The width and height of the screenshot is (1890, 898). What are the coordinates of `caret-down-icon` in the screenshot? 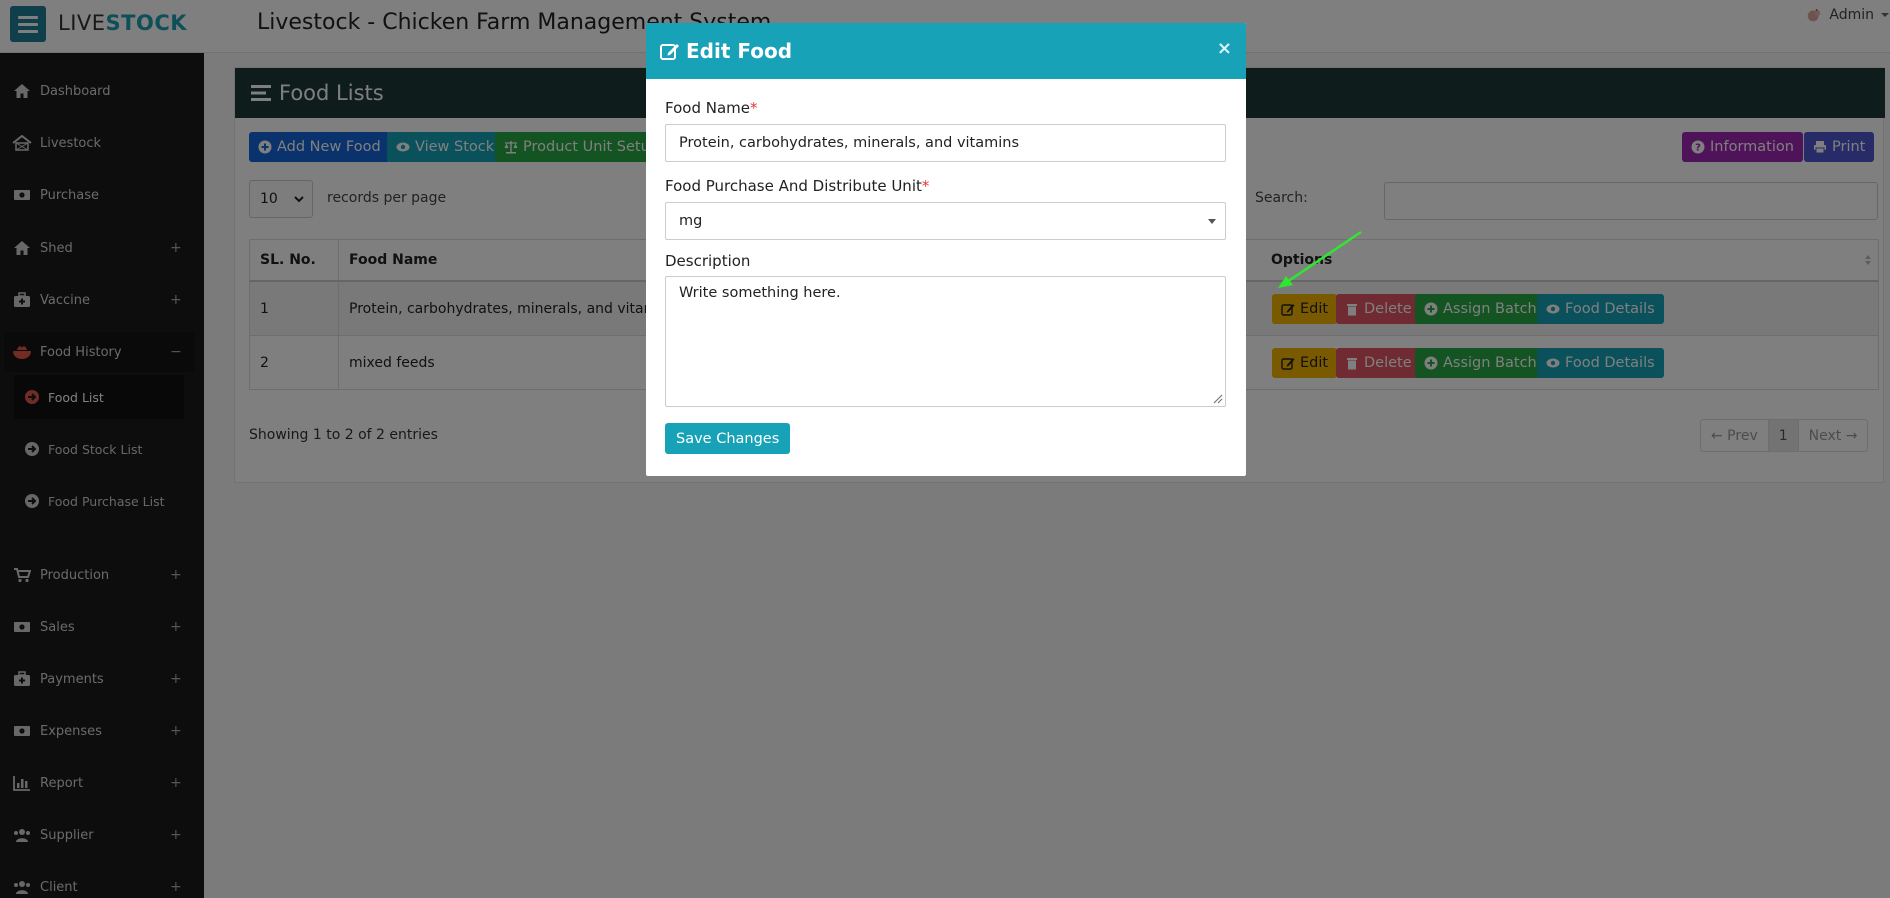 It's located at (1212, 221).